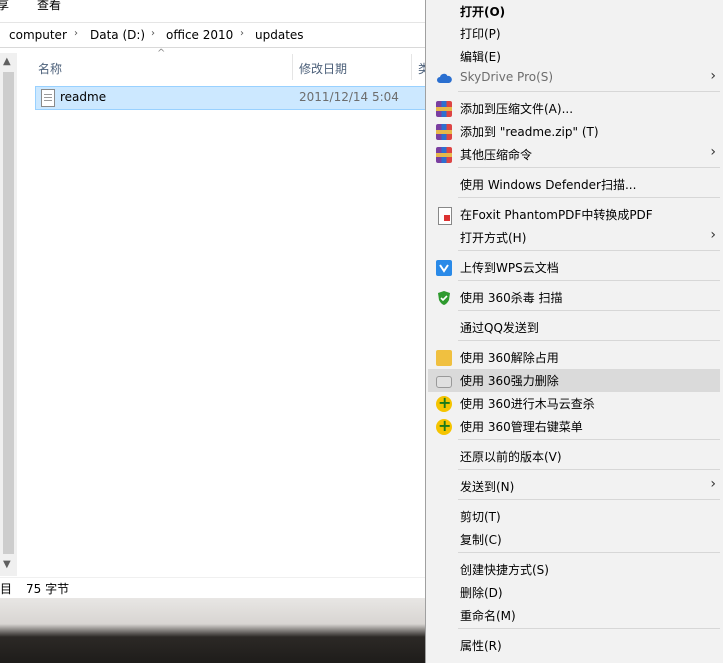  Describe the element at coordinates (48, 589) in the screenshot. I see `status-size: 75 字节` at that location.